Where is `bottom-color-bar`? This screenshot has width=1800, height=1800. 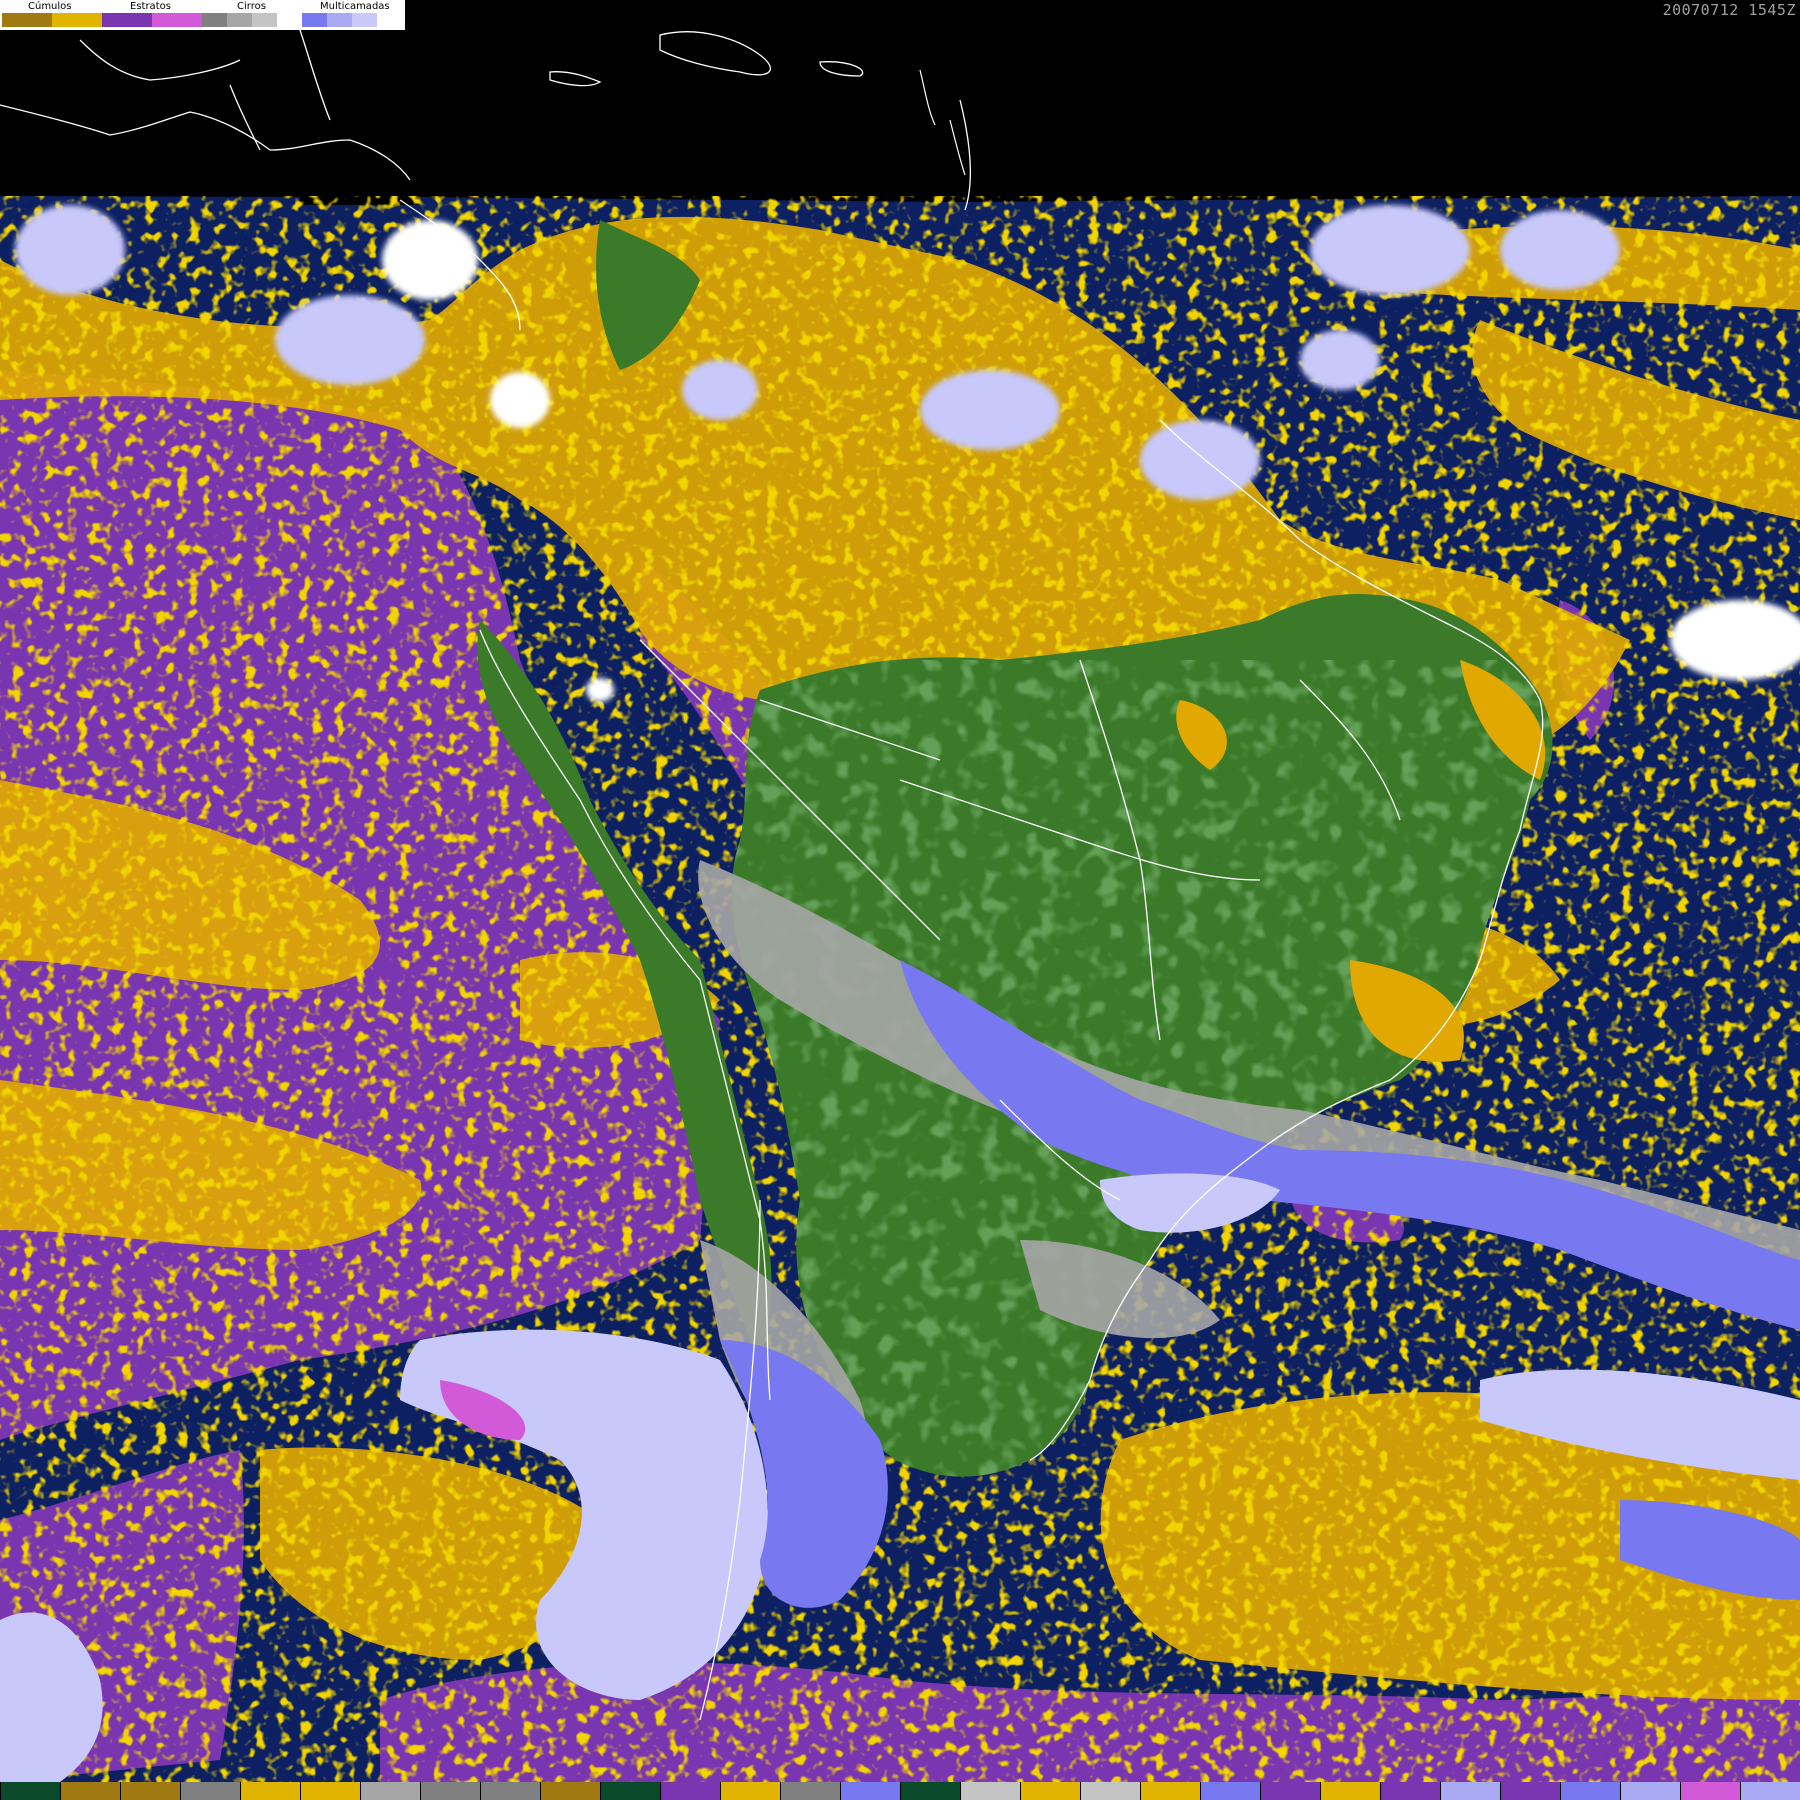
bottom-color-bar is located at coordinates (900, 1791).